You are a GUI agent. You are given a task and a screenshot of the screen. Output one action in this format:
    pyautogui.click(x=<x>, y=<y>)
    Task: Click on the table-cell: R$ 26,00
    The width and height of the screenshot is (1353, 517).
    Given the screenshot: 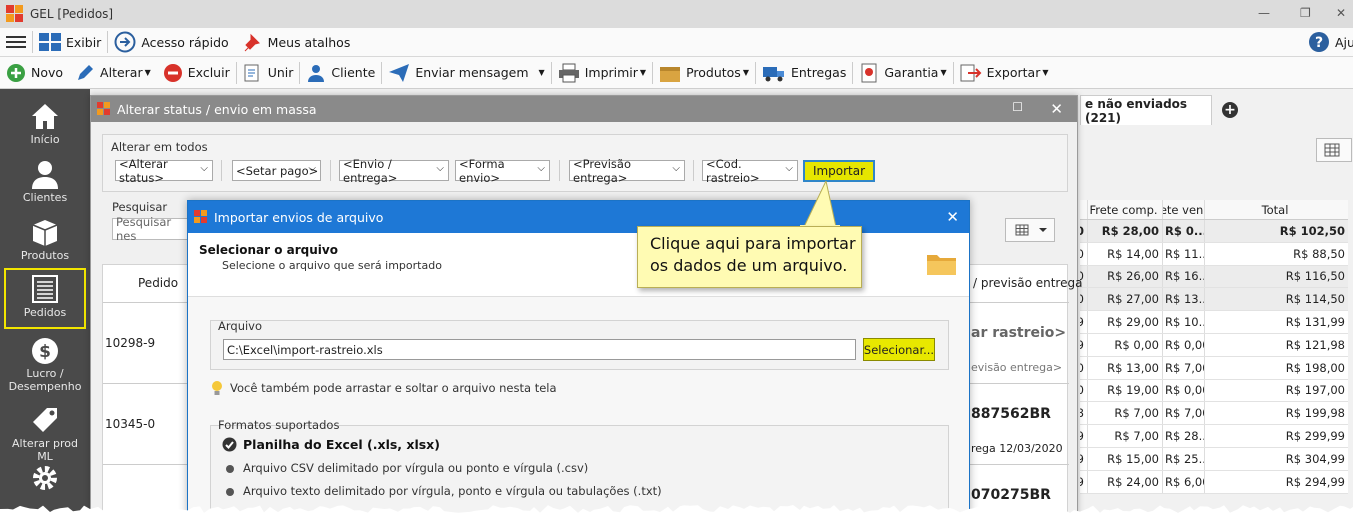 What is the action you would take?
    pyautogui.click(x=1125, y=276)
    